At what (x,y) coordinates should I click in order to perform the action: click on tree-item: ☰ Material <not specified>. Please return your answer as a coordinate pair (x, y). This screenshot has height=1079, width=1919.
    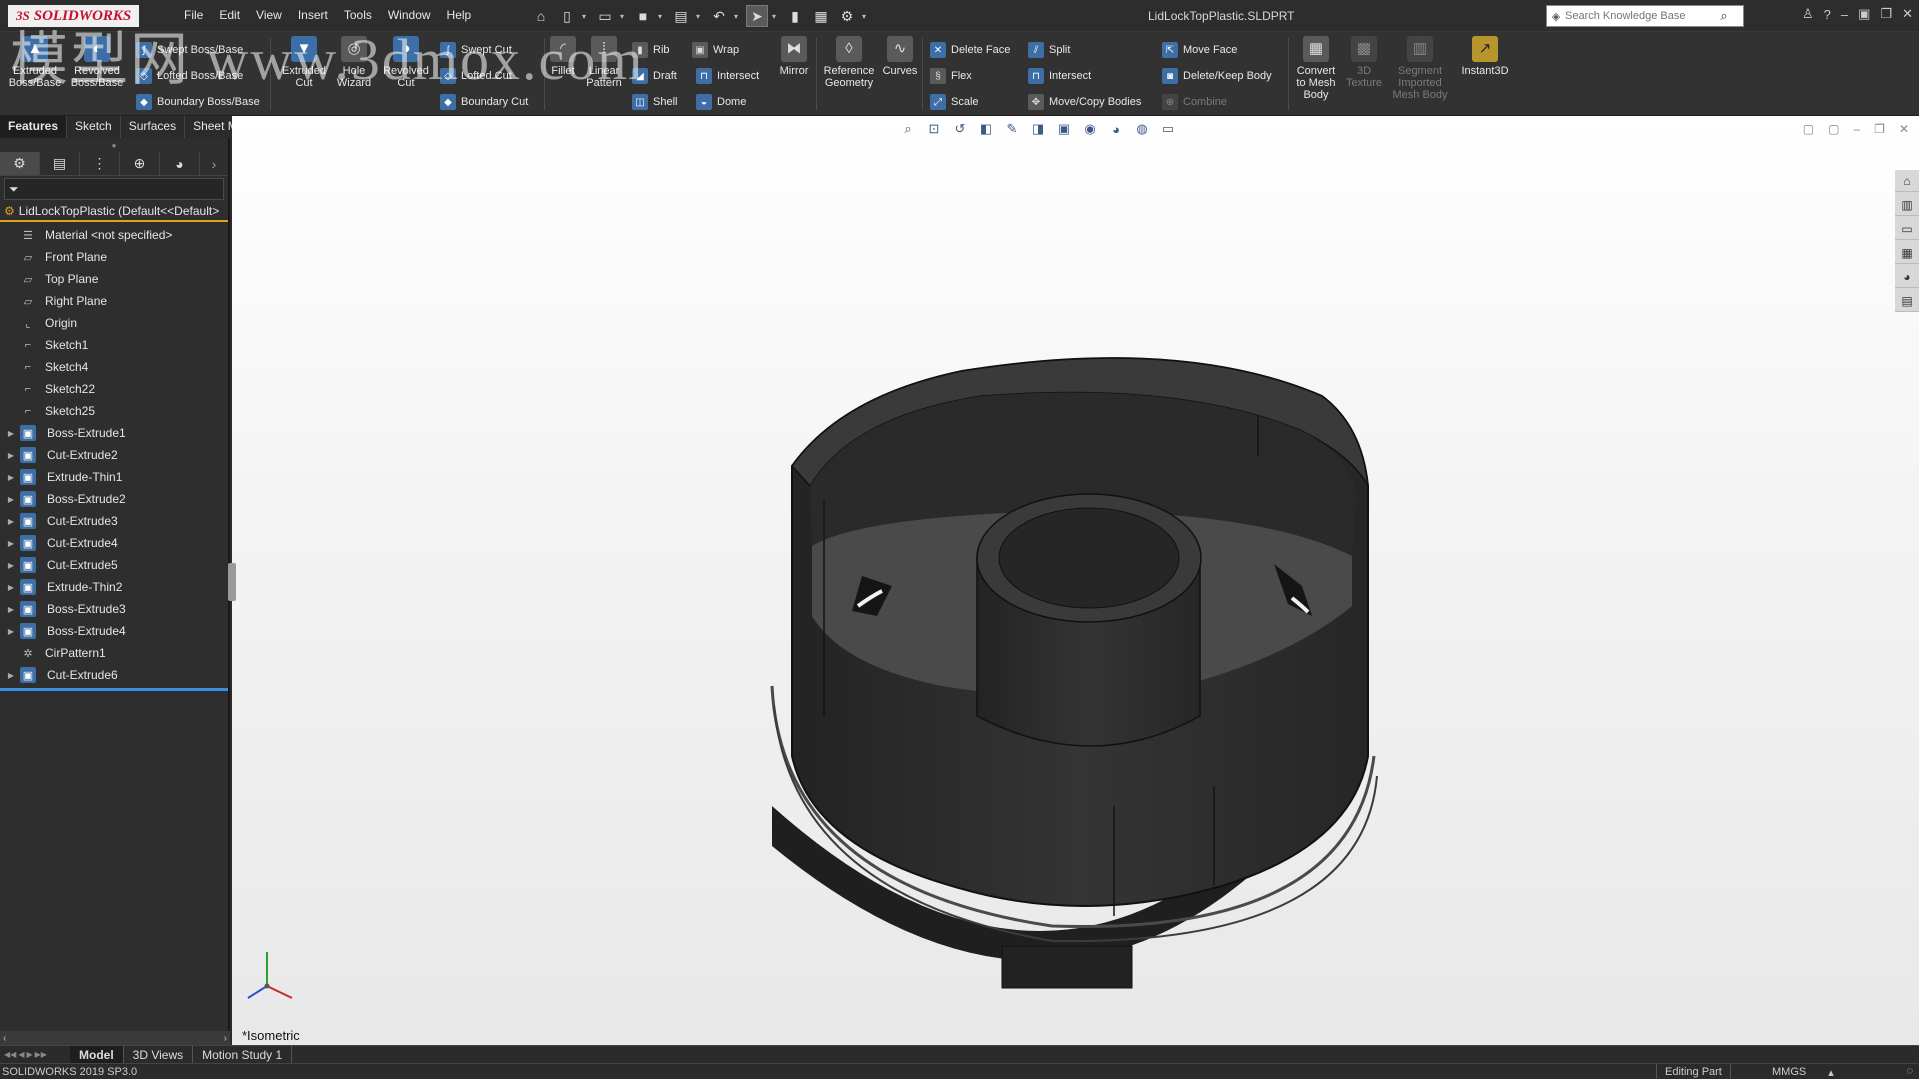
    Looking at the image, I should click on (114, 235).